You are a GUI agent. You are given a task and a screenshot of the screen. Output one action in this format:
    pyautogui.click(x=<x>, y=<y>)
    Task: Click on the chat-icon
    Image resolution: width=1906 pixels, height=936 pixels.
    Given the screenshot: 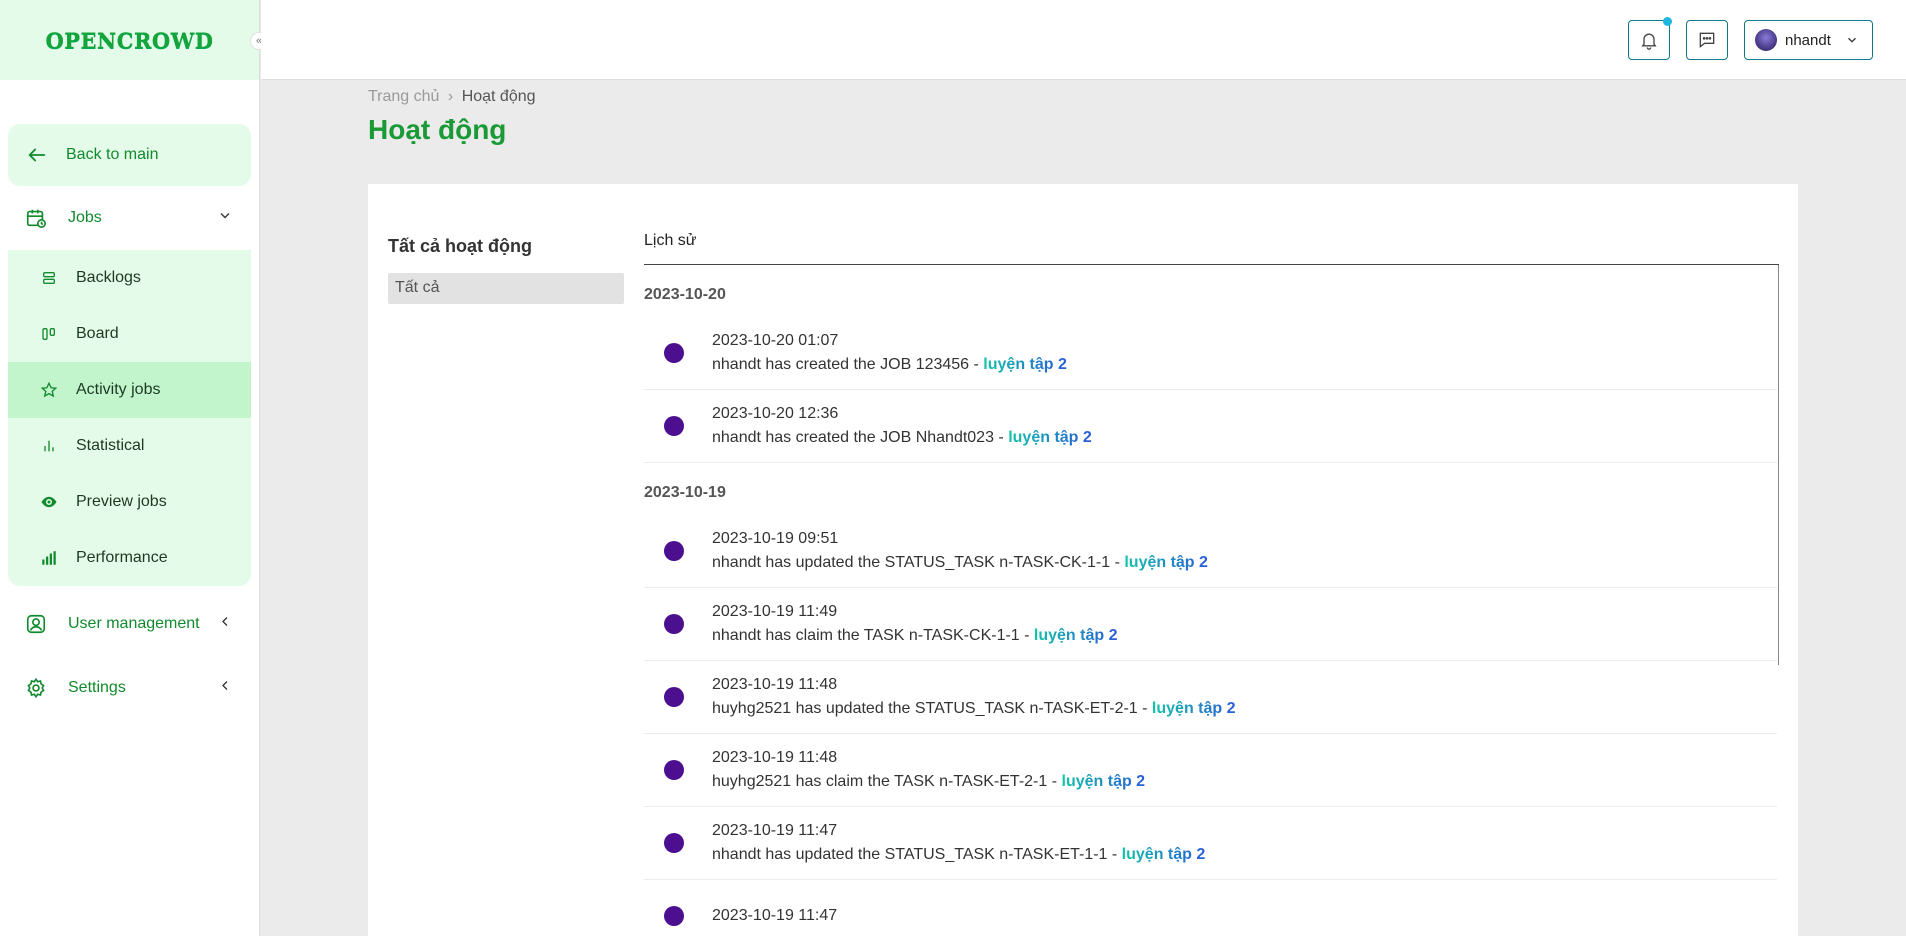 What is the action you would take?
    pyautogui.click(x=1707, y=40)
    